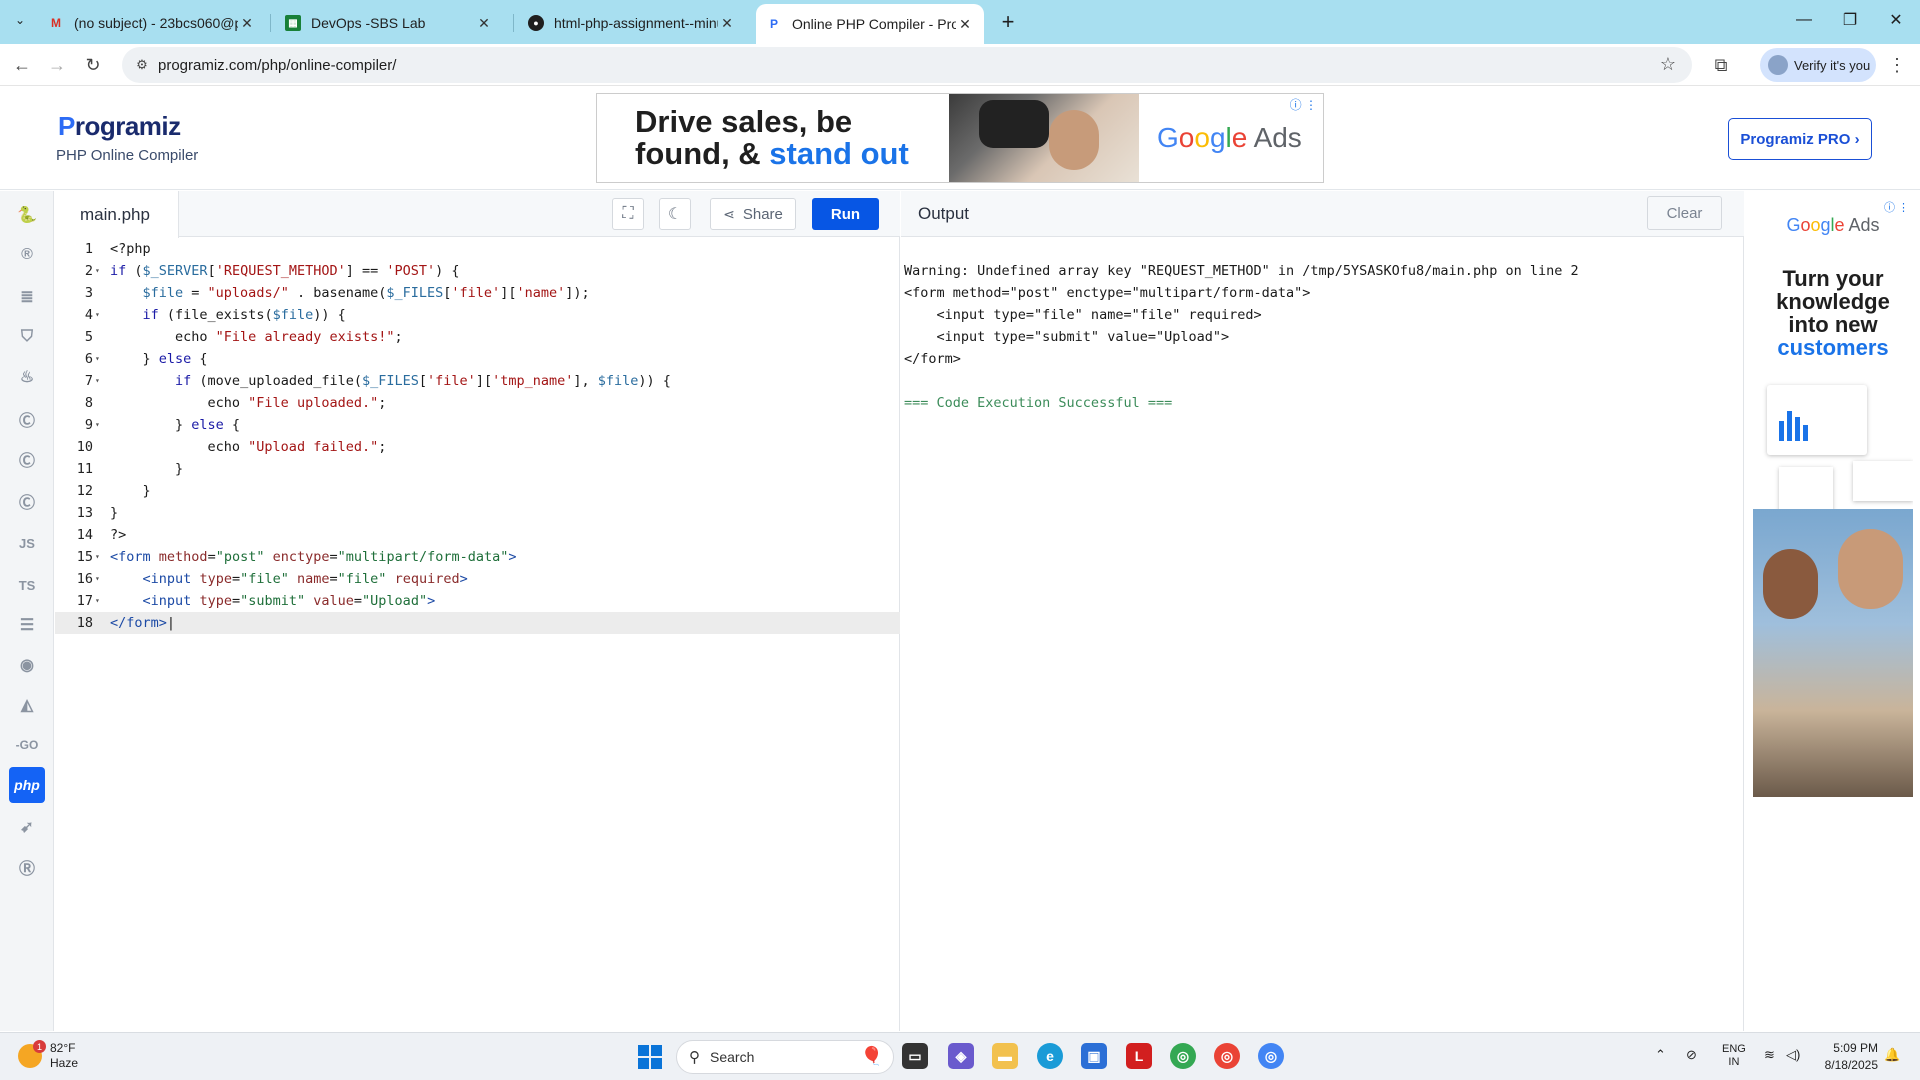  I want to click on html-icon: ⛉, so click(27, 337).